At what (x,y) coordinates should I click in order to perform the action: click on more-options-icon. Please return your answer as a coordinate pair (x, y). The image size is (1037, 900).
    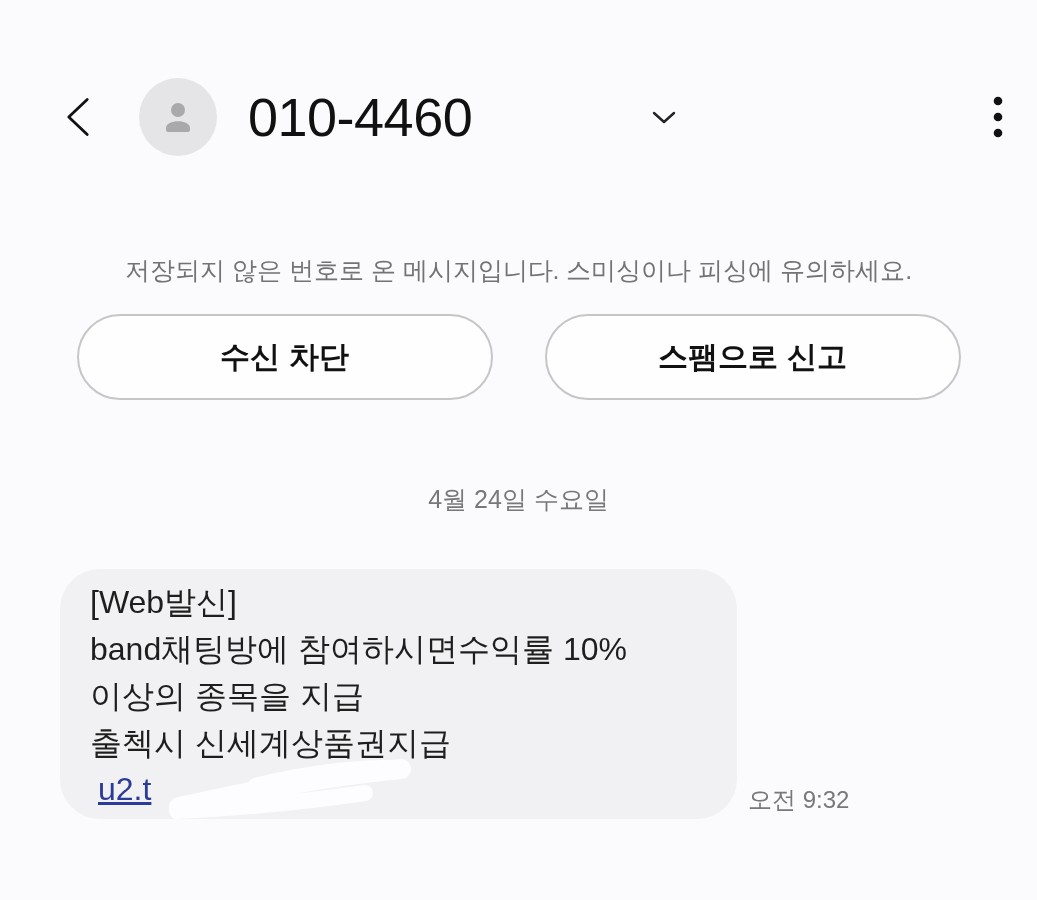
    Looking at the image, I should click on (998, 117).